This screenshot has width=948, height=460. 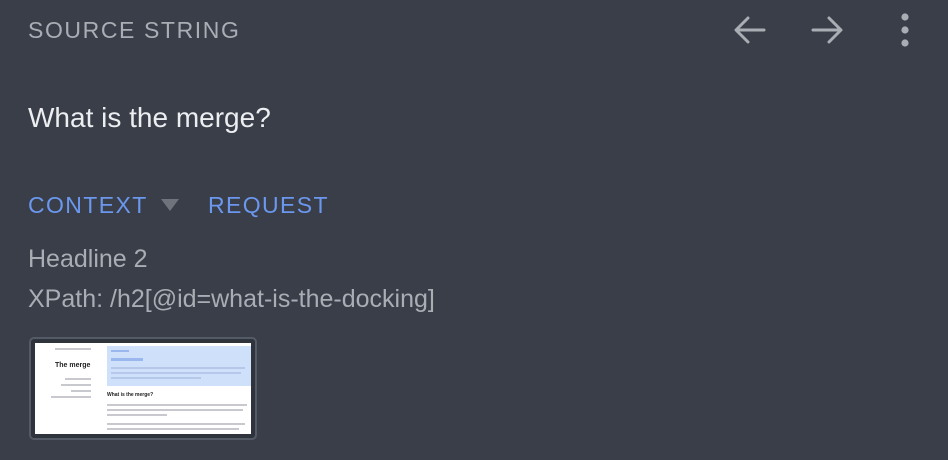 I want to click on arrow-right-icon, so click(x=827, y=30).